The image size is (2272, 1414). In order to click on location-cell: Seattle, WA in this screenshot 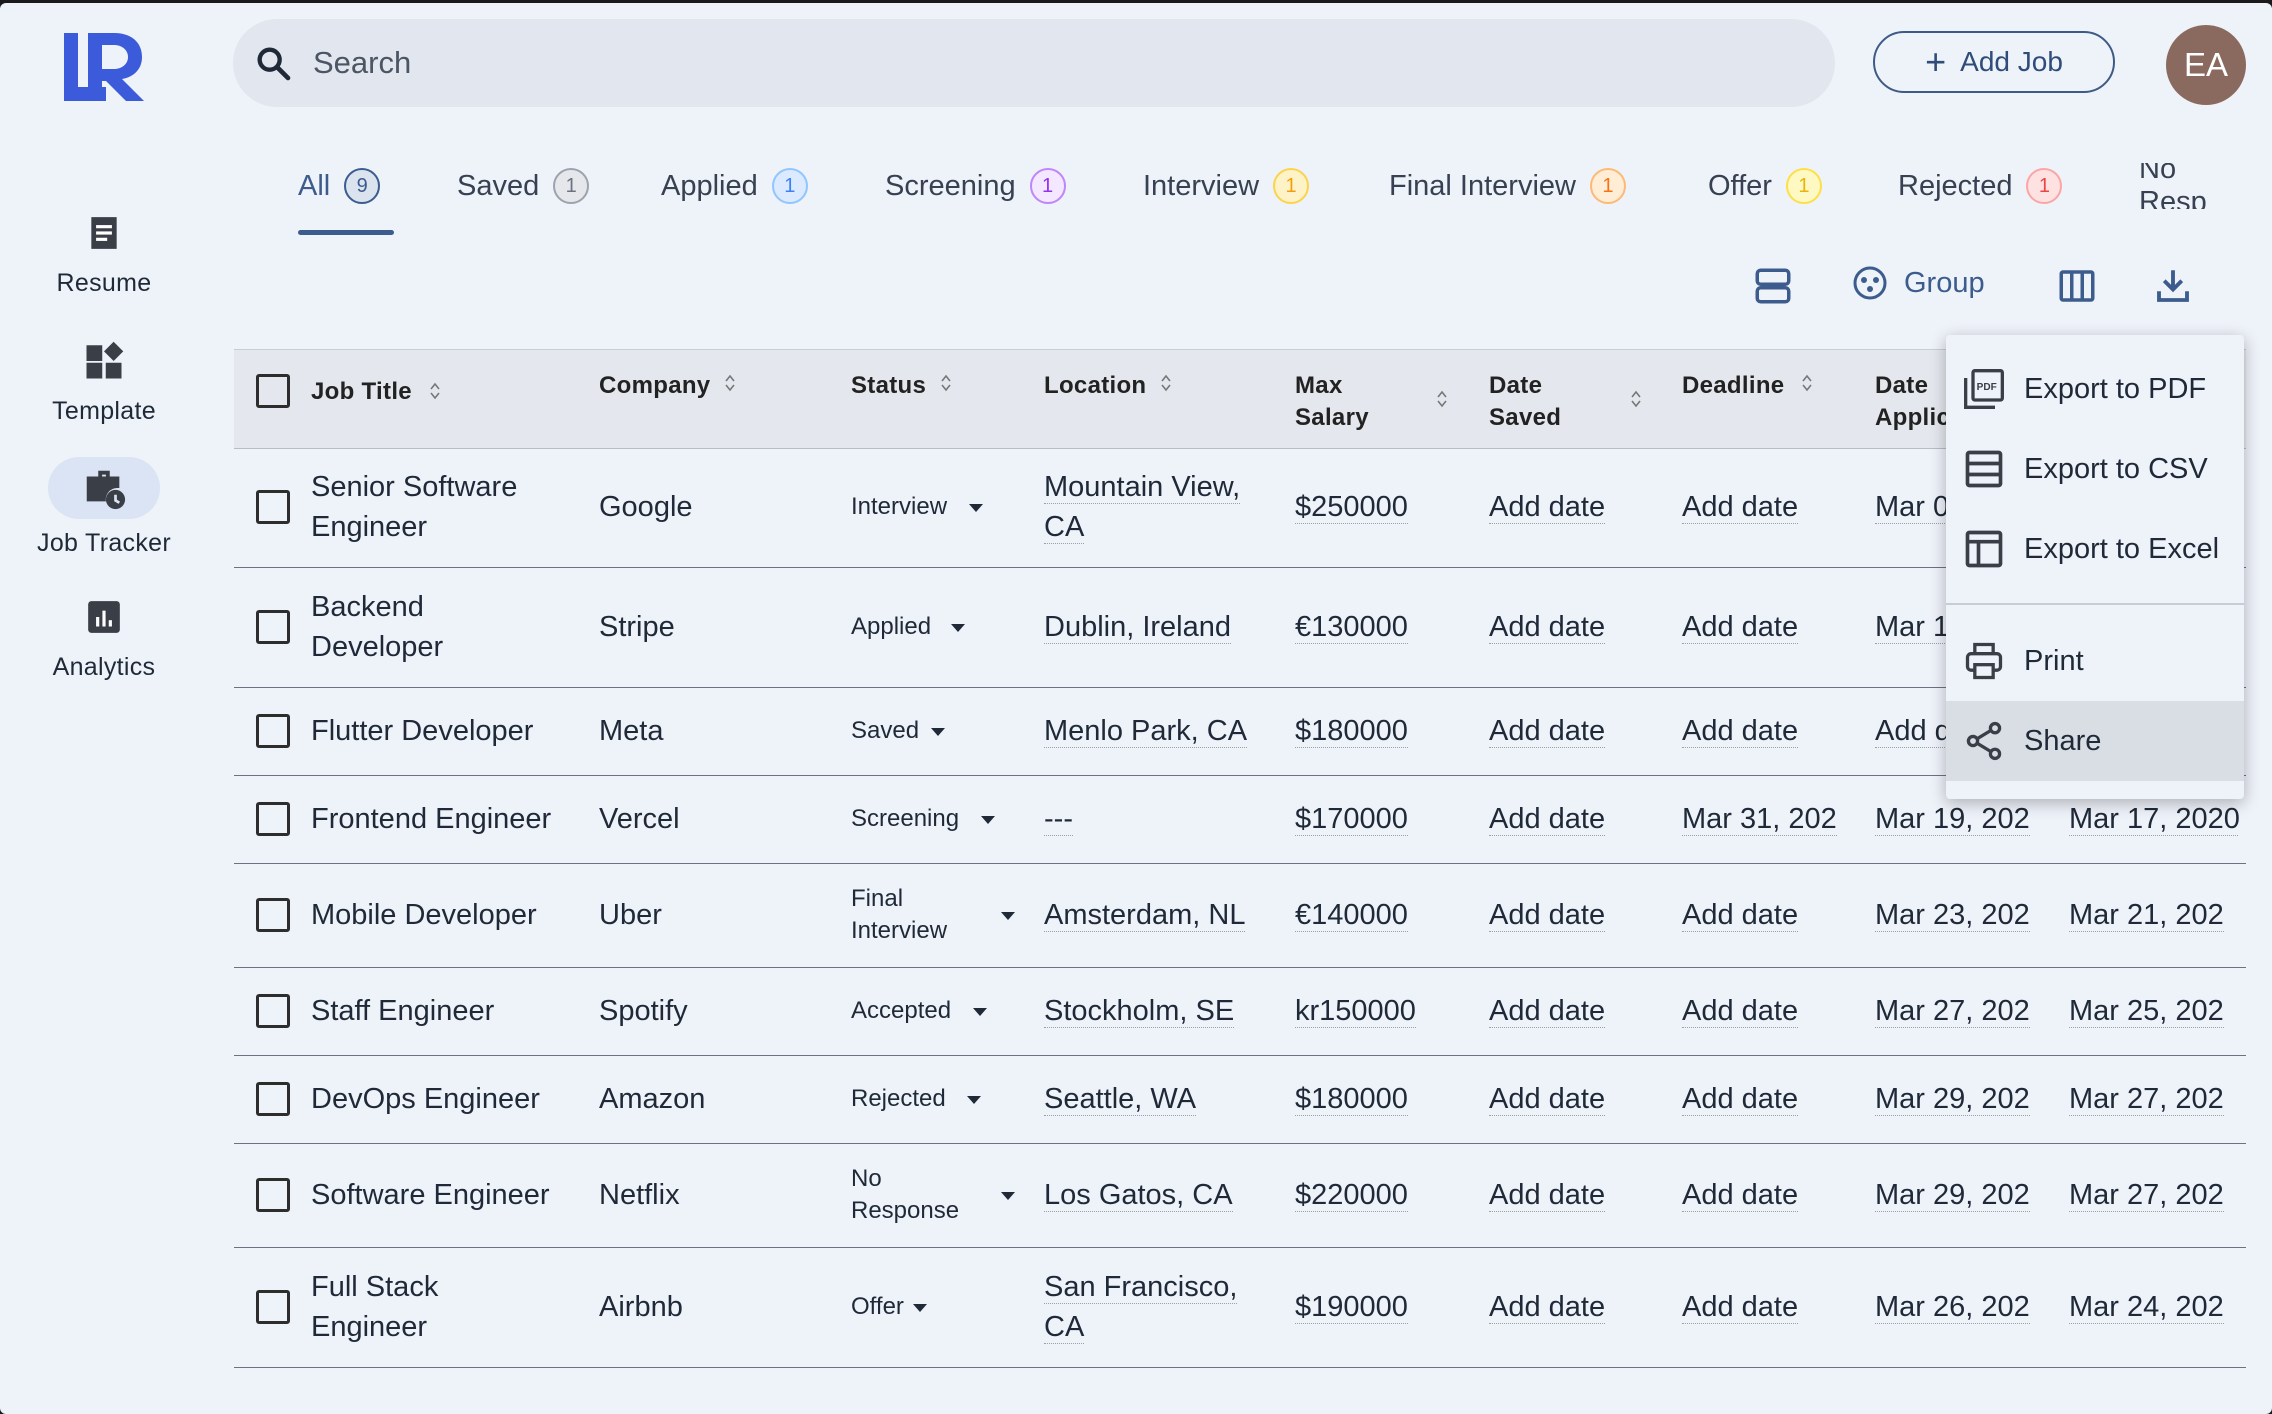, I will do `click(1120, 1099)`.